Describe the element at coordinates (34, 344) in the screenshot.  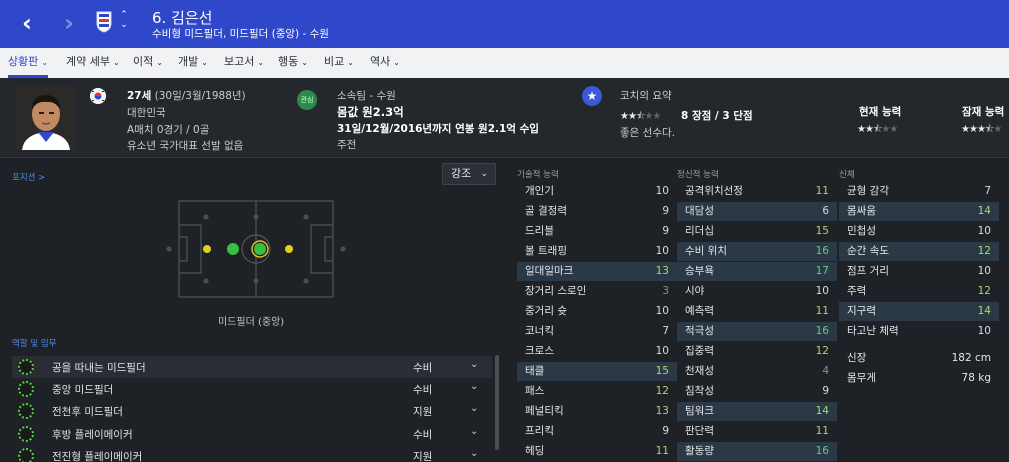
I see `roles-heading: 역할 및 임무` at that location.